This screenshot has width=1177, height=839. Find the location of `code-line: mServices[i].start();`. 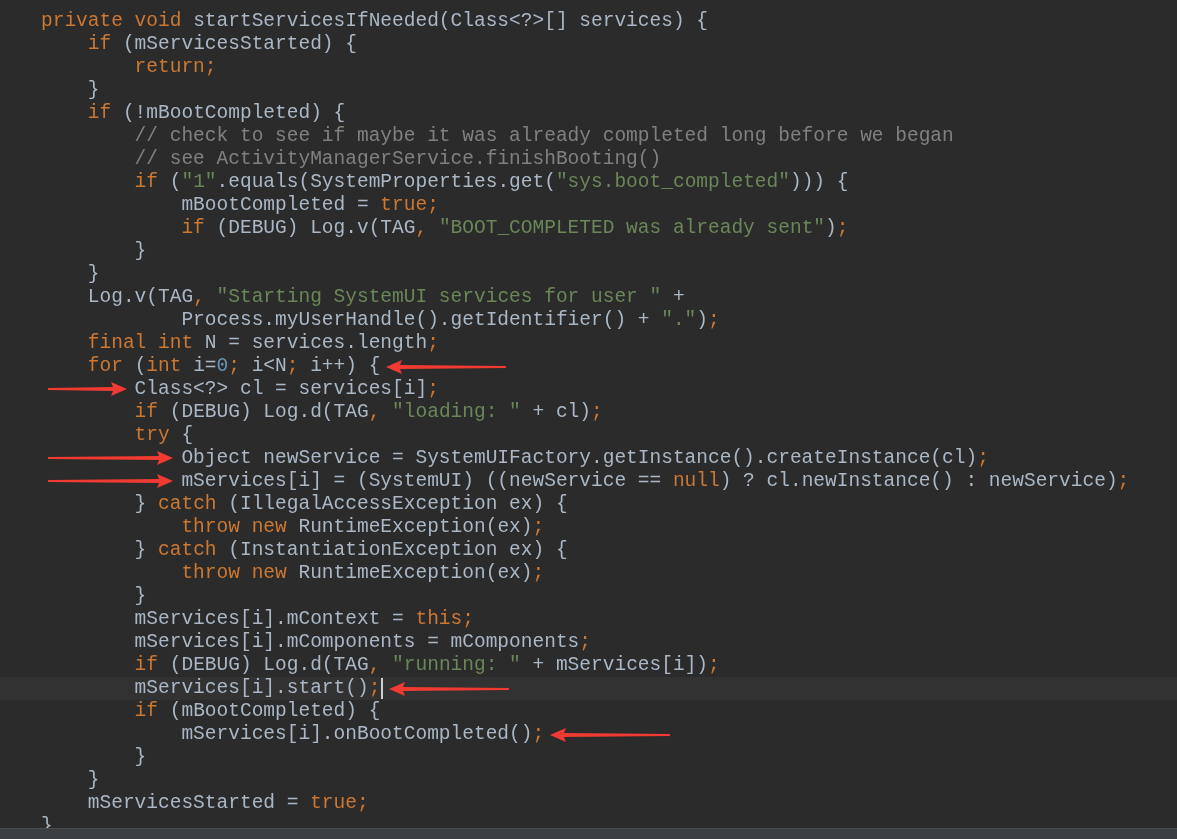

code-line: mServices[i].start(); is located at coordinates (257, 688).